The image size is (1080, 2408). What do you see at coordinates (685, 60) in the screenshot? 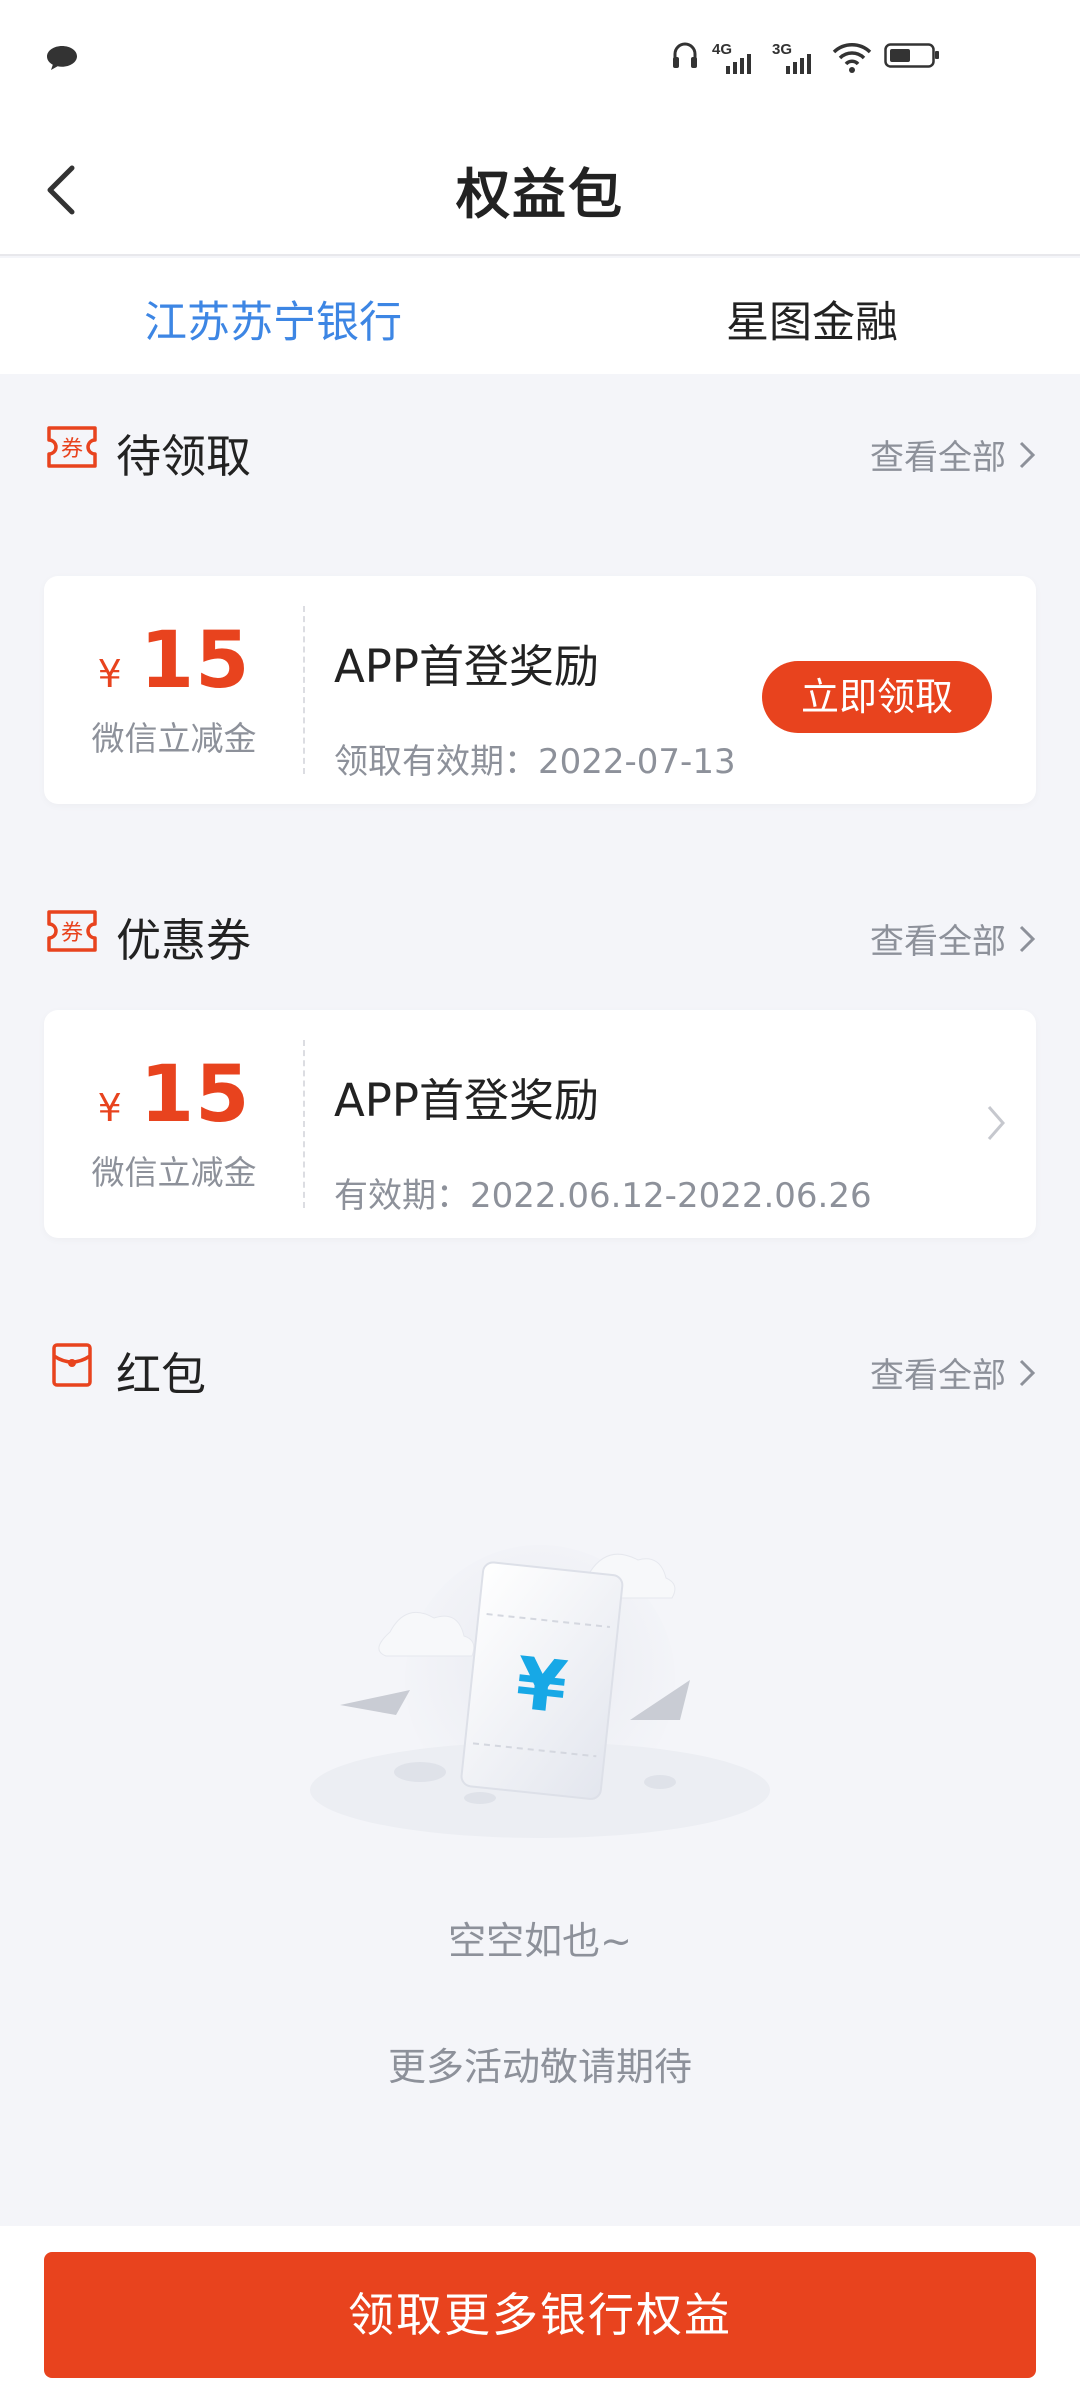
I see `headphones-icon` at bounding box center [685, 60].